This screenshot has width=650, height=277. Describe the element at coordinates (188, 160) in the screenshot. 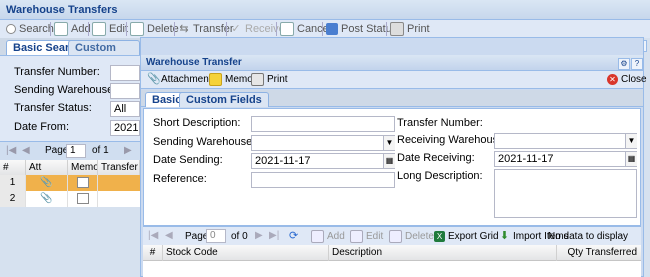

I see `date-sending-label: Date Sending:` at that location.